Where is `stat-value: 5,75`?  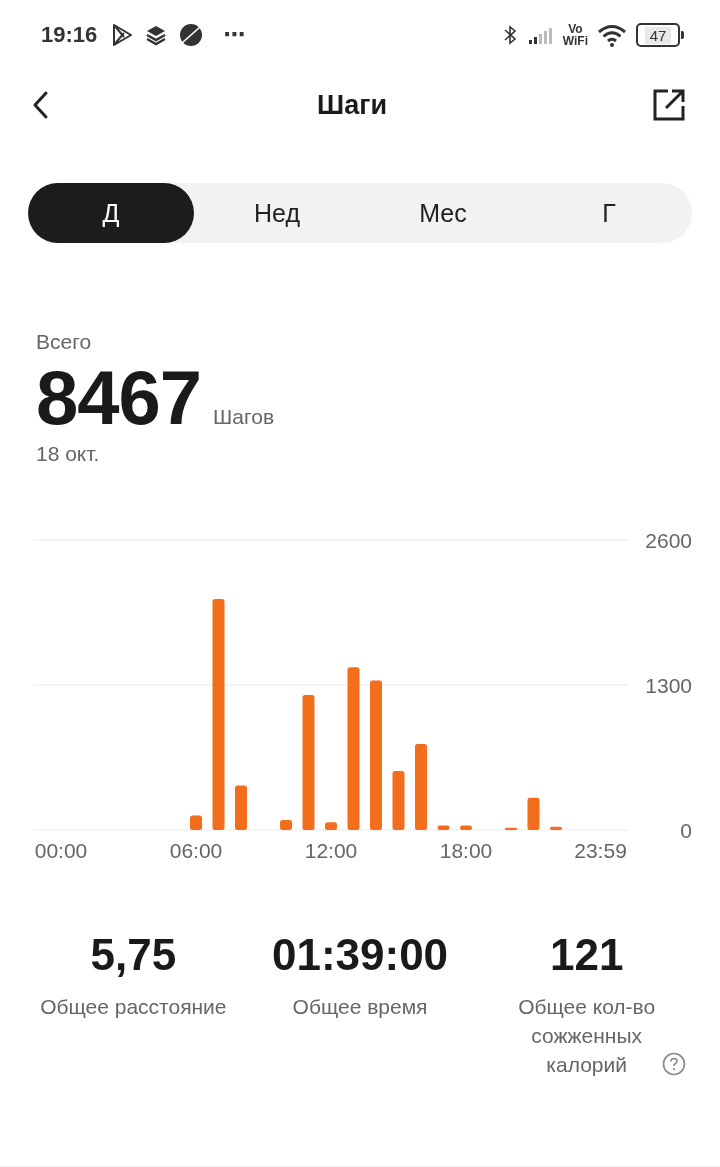
stat-value: 5,75 is located at coordinates (133, 955).